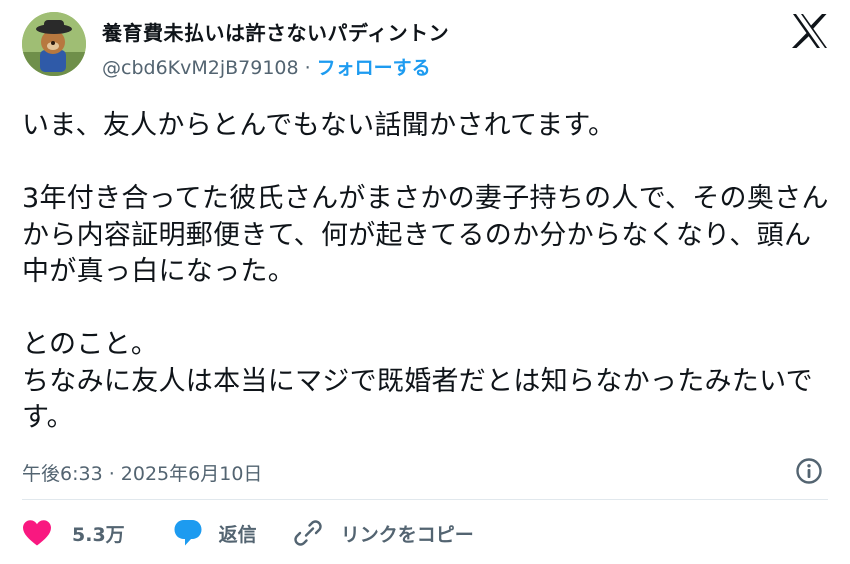  I want to click on like-count: 5.3万, so click(98, 534).